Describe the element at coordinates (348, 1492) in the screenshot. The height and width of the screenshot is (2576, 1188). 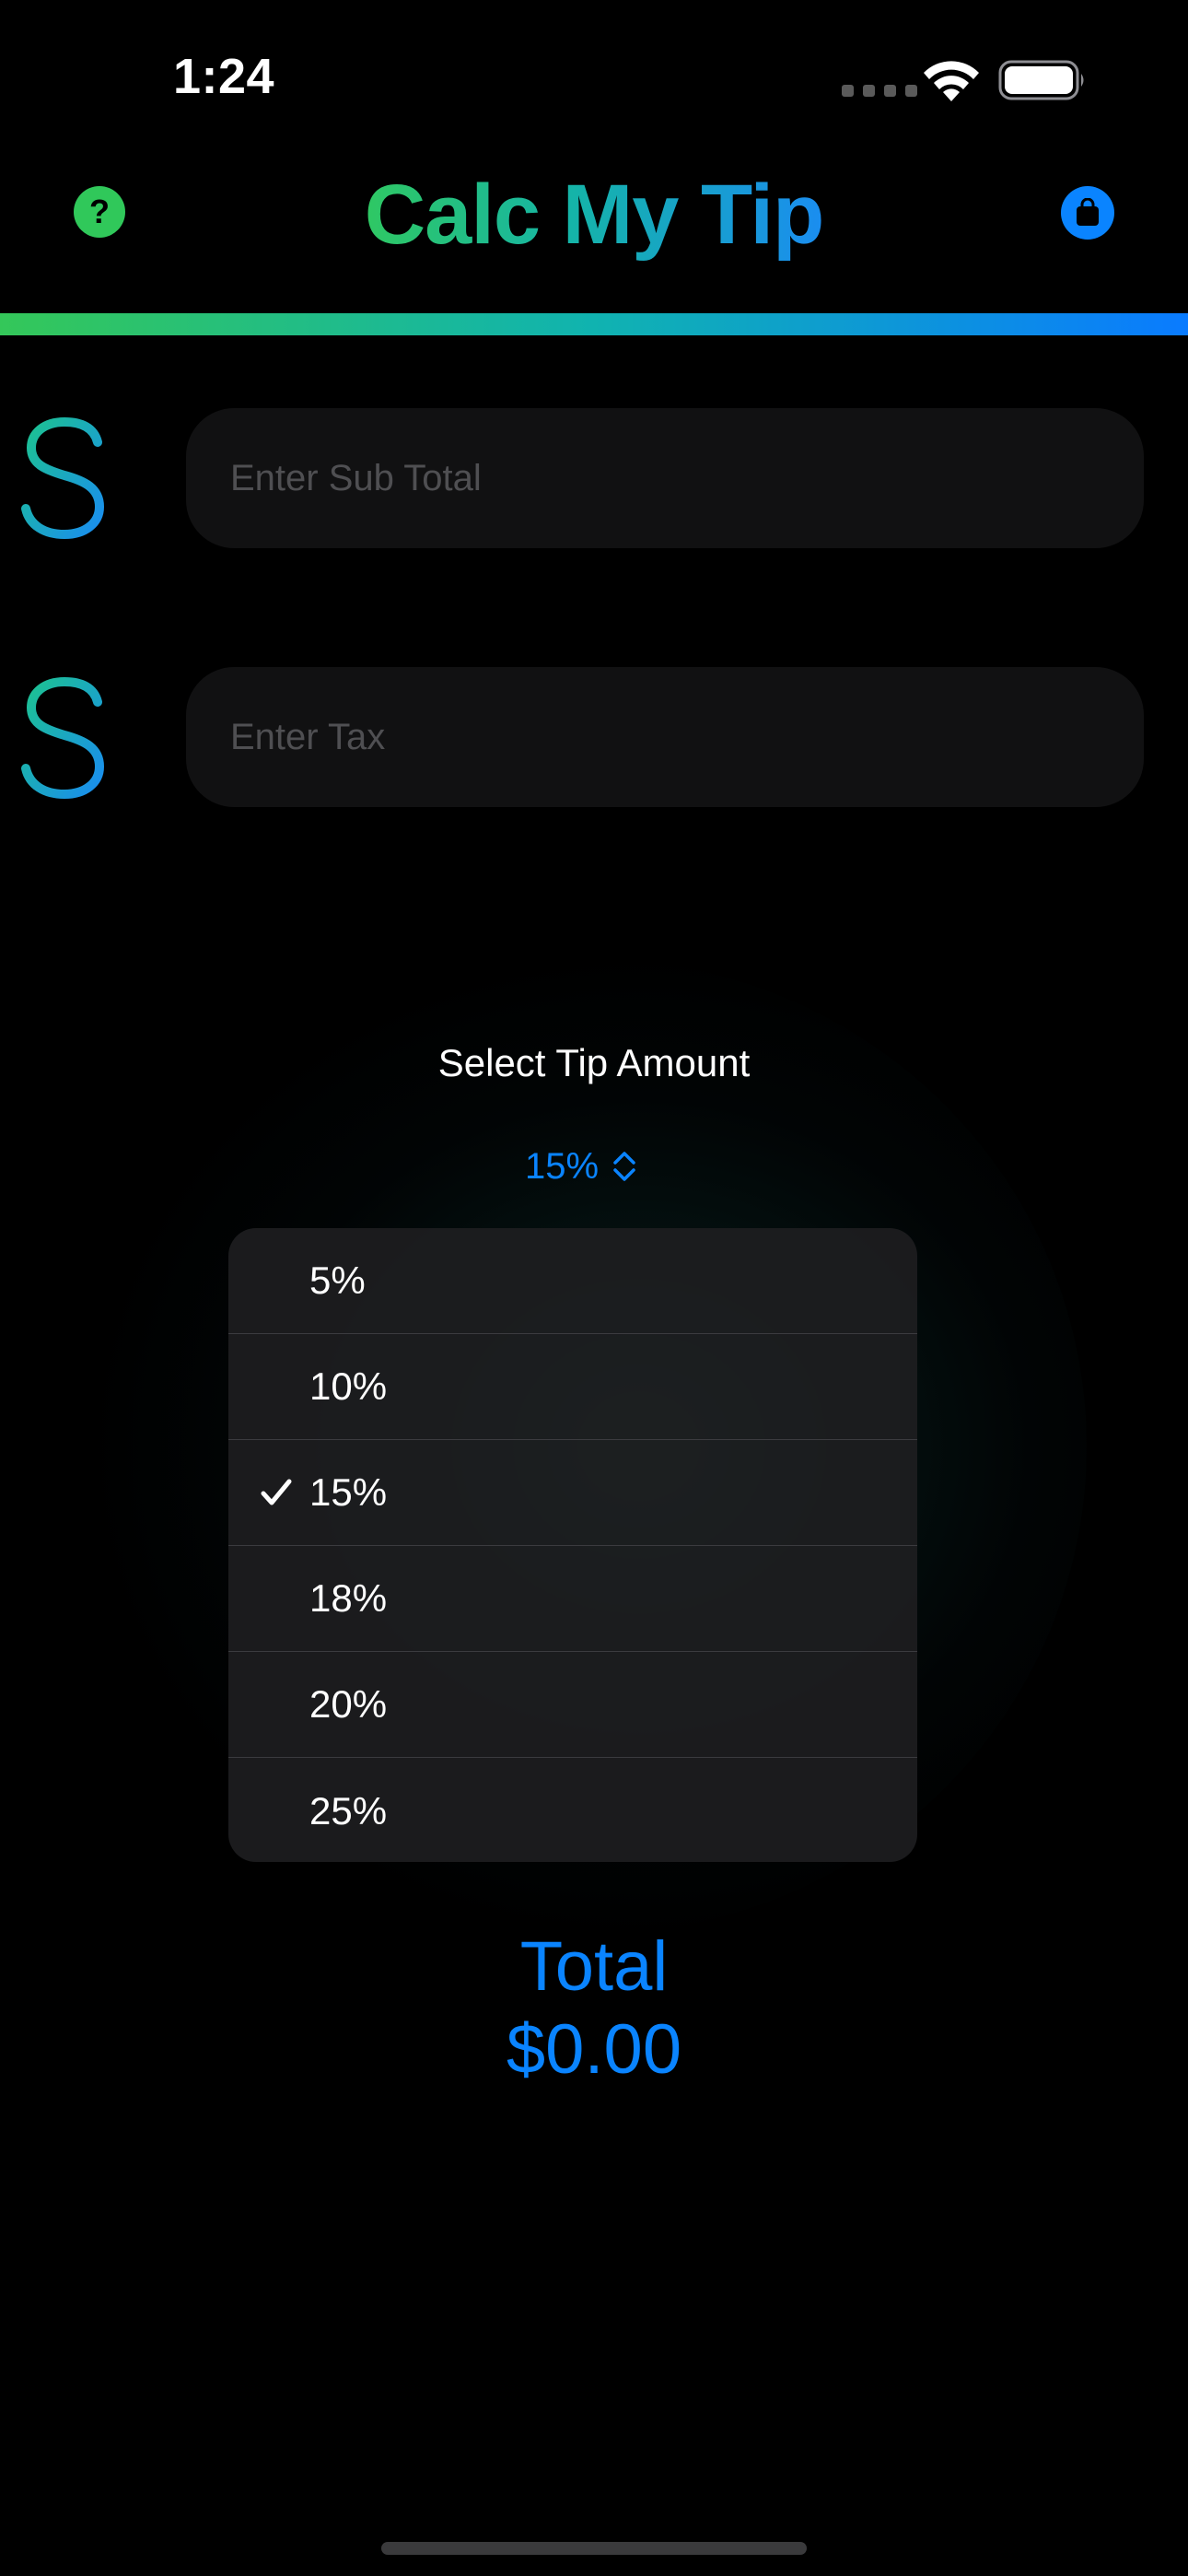
I see `tip-option-label: 15%` at that location.